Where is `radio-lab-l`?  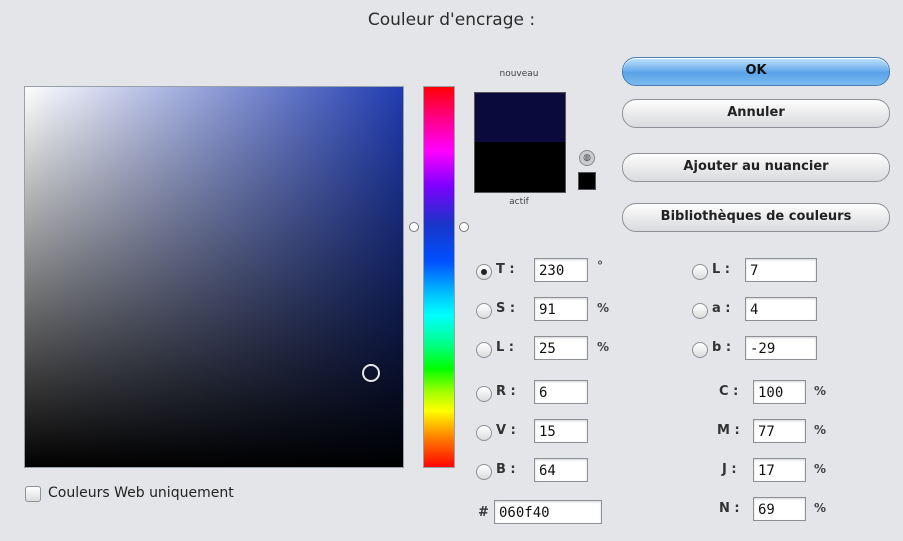 radio-lab-l is located at coordinates (700, 272).